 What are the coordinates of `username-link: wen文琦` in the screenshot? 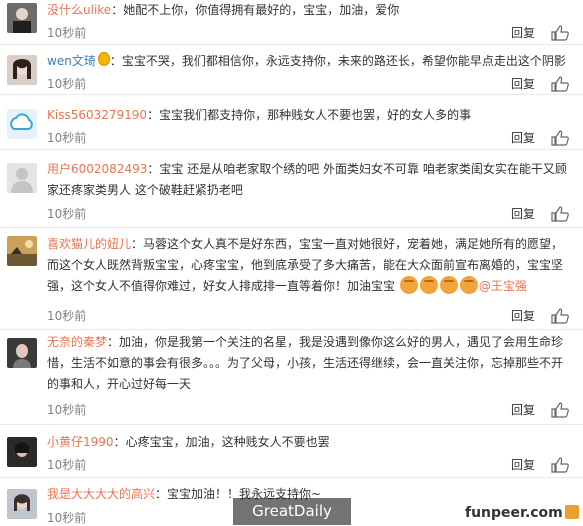 It's located at (71, 61).